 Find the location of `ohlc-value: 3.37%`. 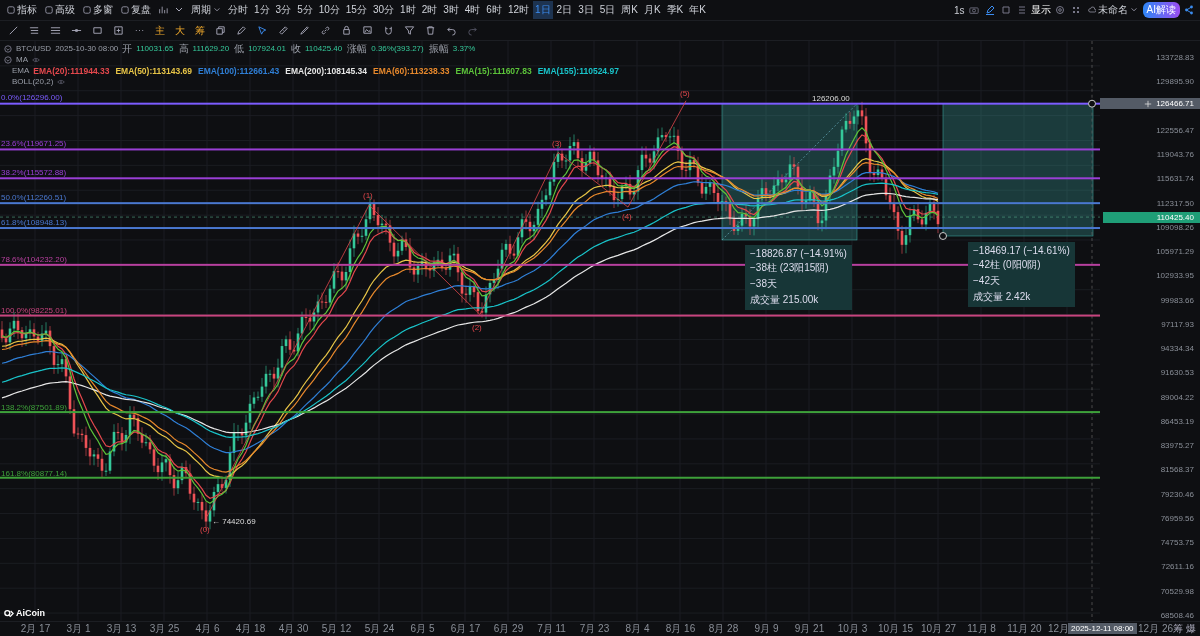

ohlc-value: 3.37% is located at coordinates (464, 48).